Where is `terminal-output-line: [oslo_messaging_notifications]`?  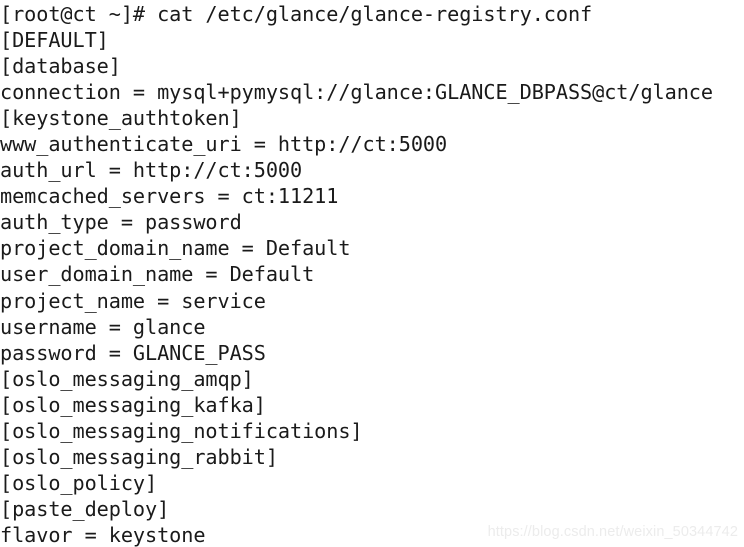 terminal-output-line: [oslo_messaging_notifications] is located at coordinates (181, 430).